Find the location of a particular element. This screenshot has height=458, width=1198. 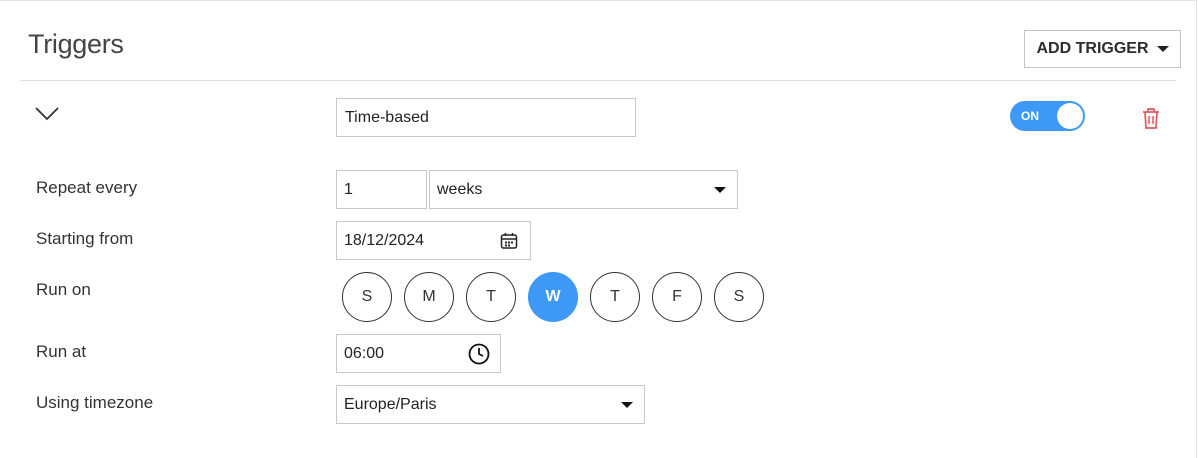

day-saturday-button: S is located at coordinates (739, 297).